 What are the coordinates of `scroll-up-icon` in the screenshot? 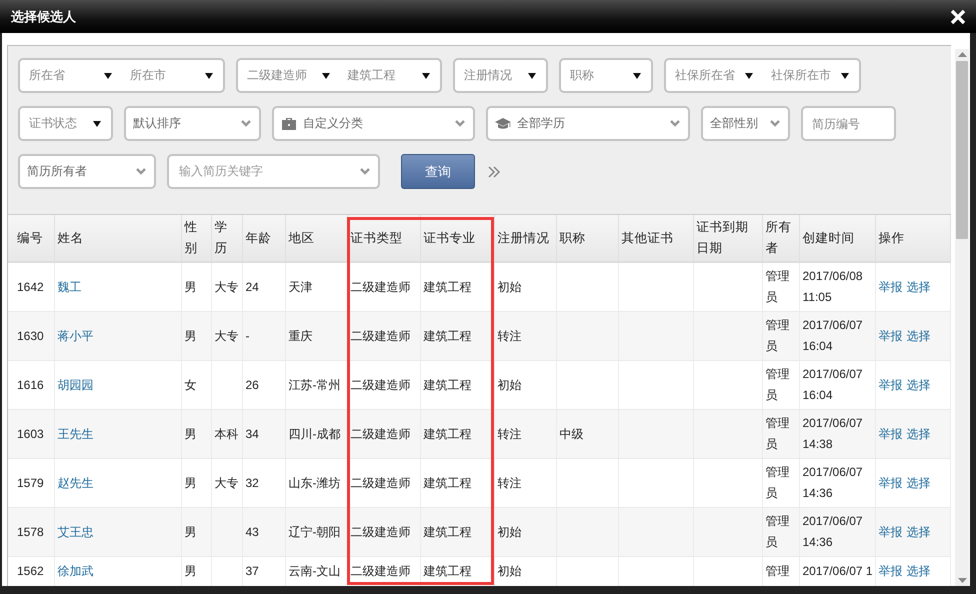 It's located at (962, 54).